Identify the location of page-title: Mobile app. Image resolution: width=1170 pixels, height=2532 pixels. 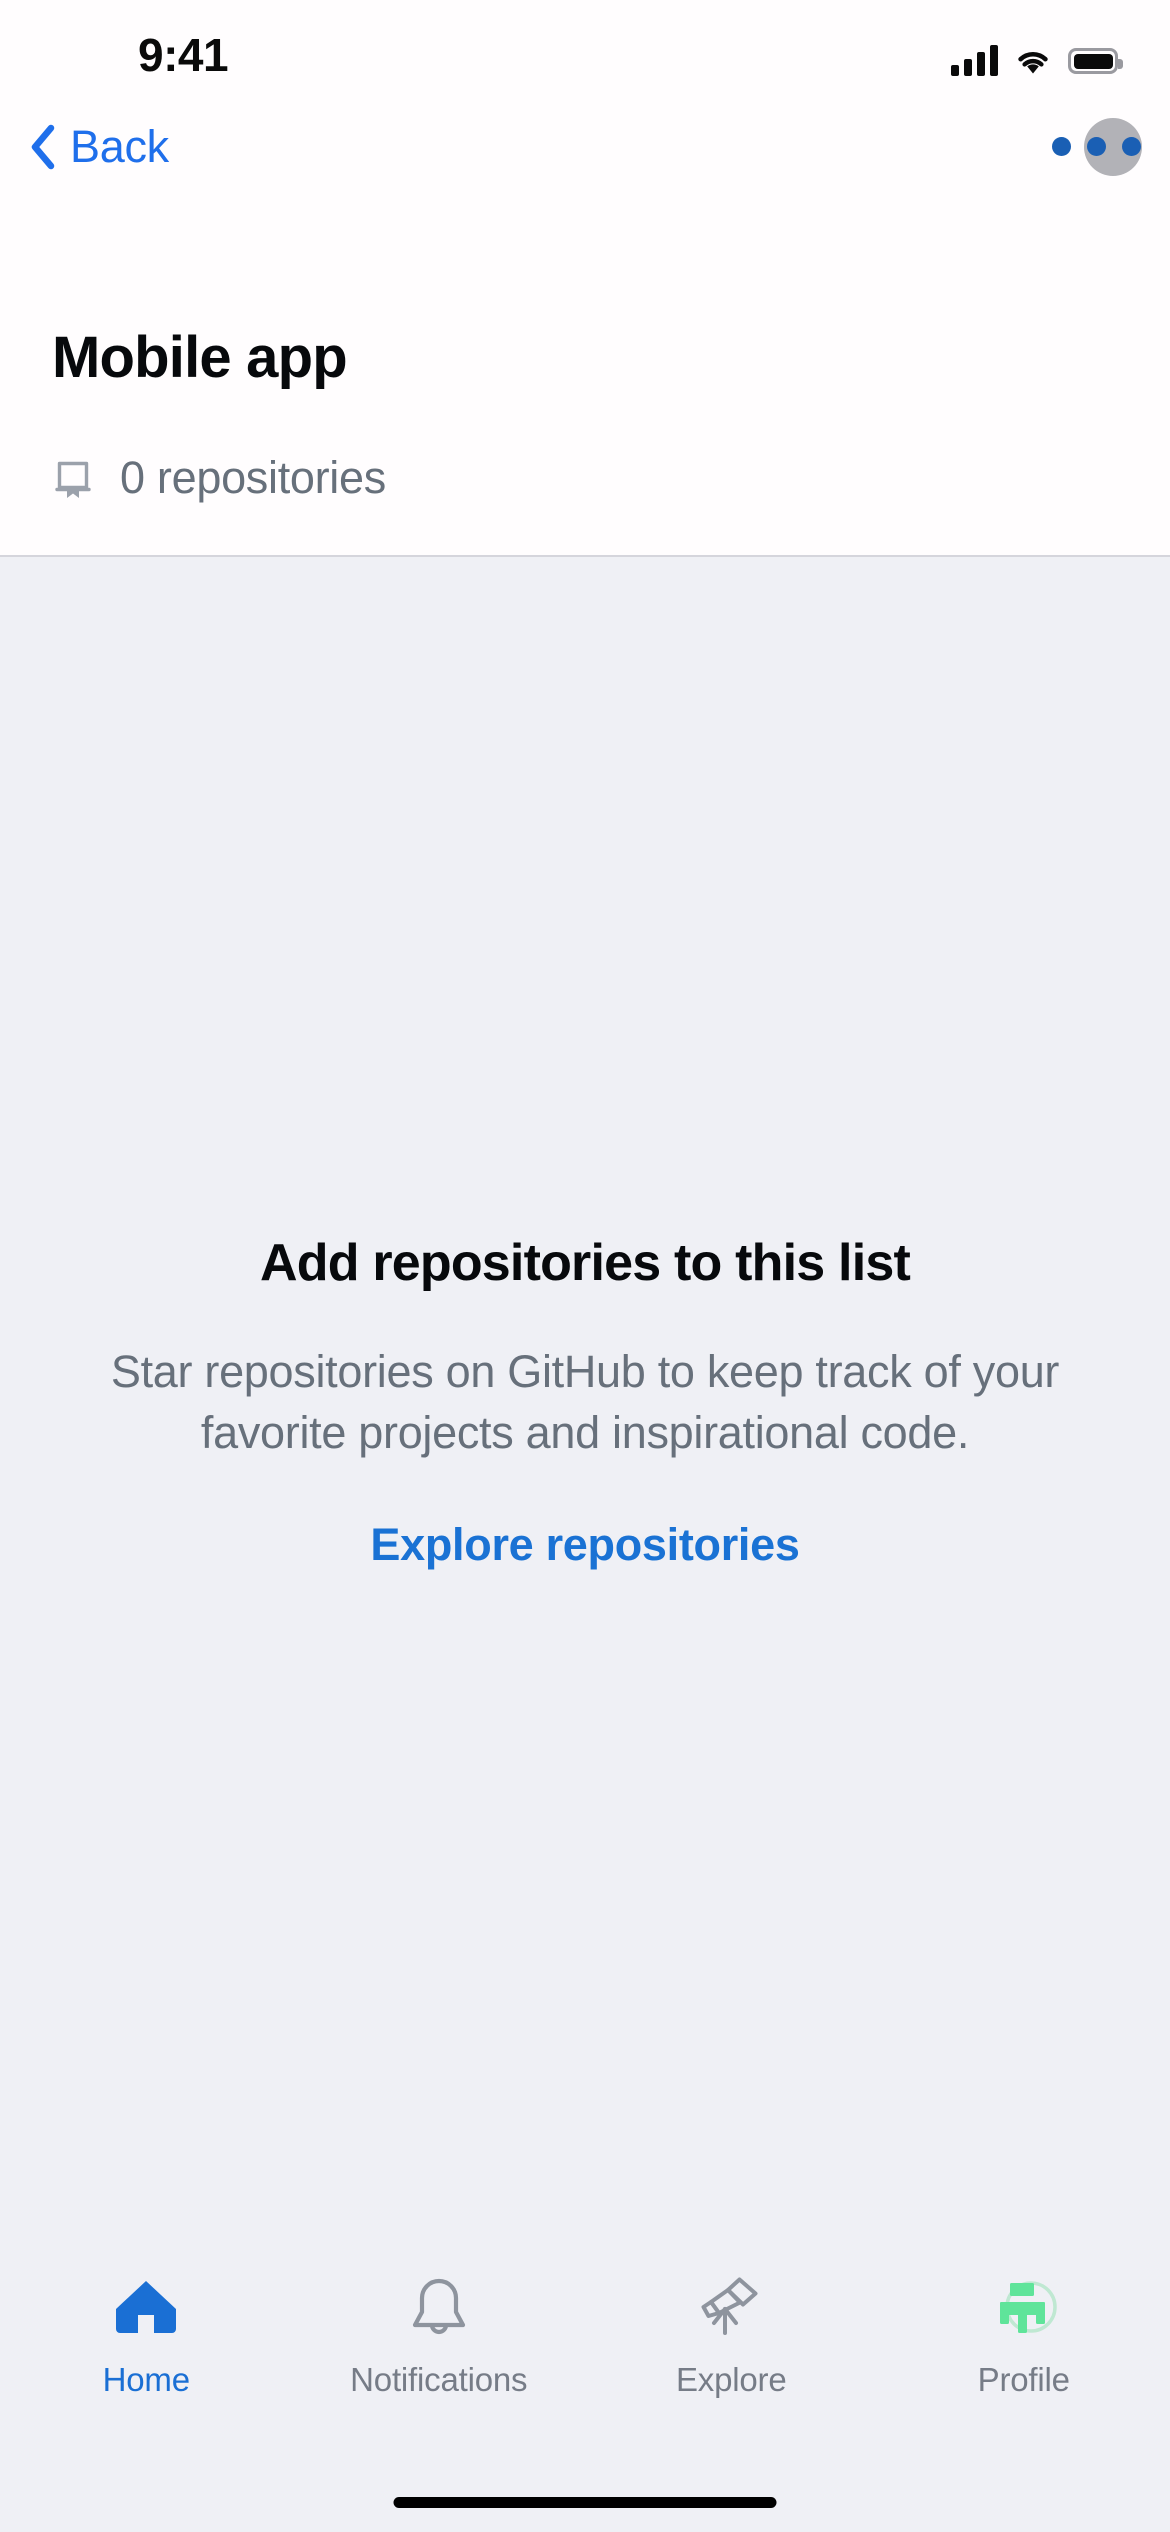
(200, 357).